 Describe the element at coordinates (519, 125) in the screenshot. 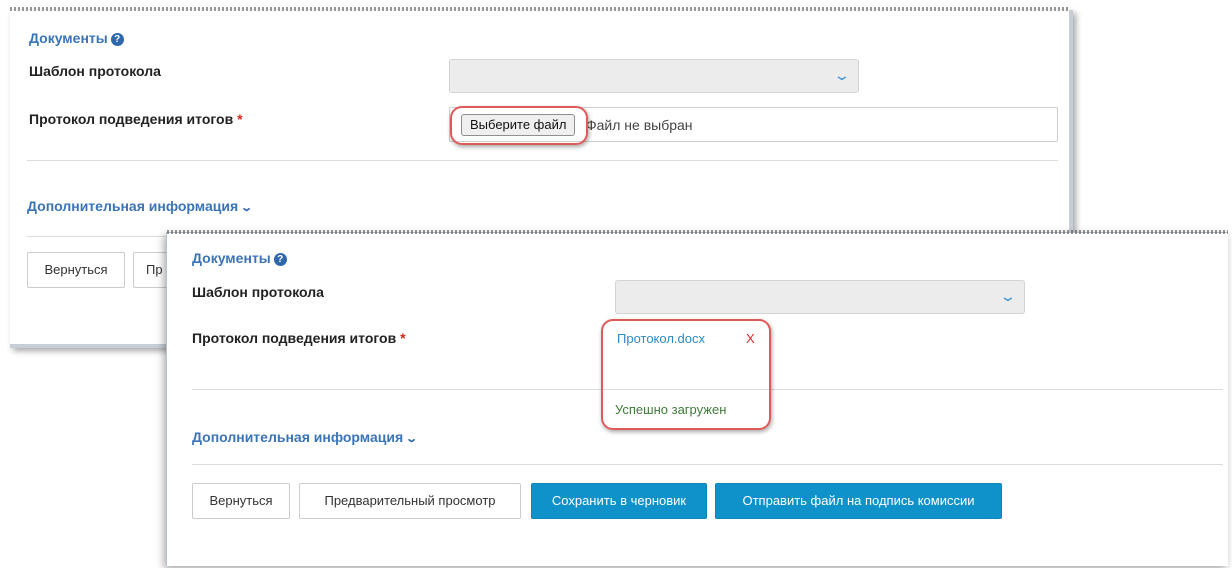

I see `highlight-choose-file` at that location.